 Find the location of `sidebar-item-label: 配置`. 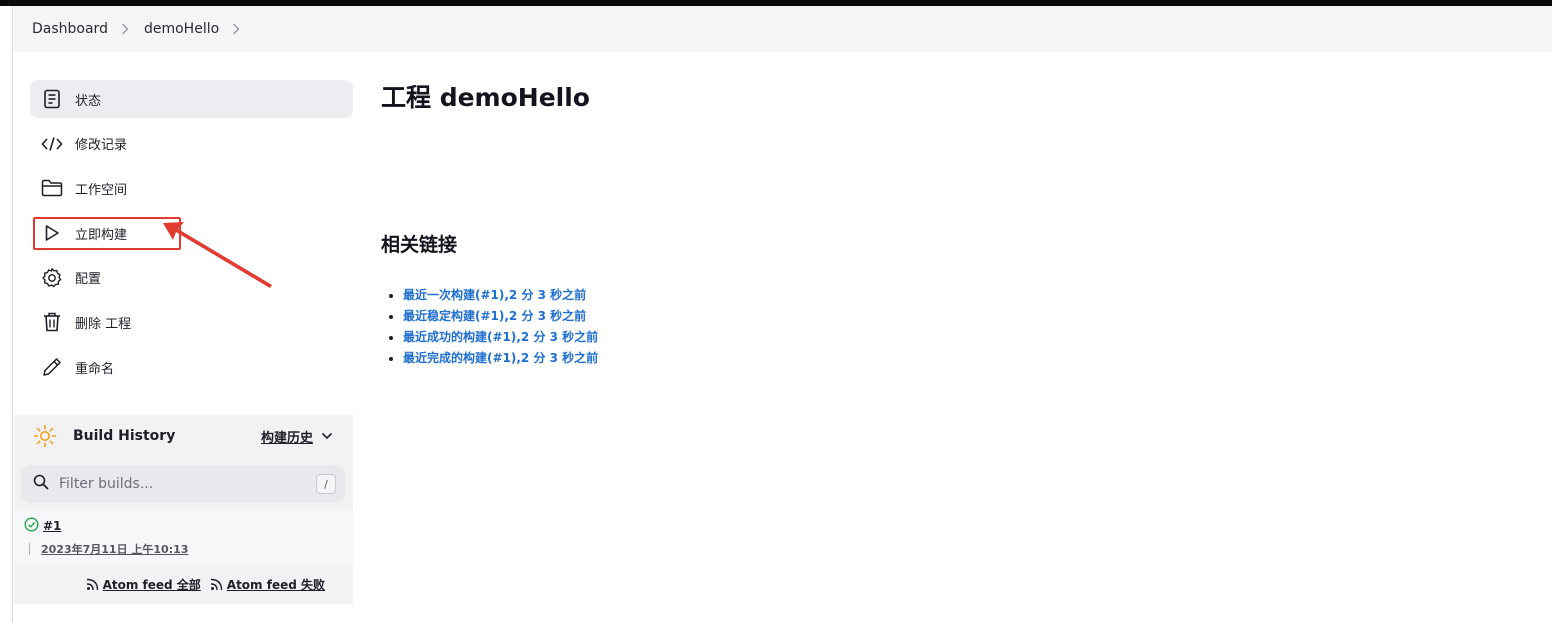

sidebar-item-label: 配置 is located at coordinates (88, 280).